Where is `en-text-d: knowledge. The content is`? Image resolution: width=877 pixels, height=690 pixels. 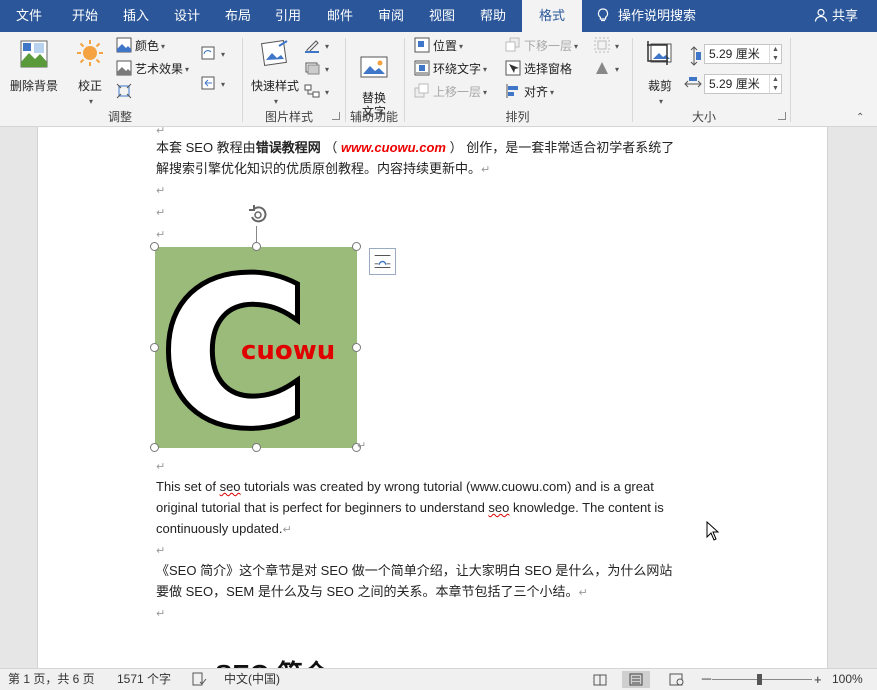 en-text-d: knowledge. The content is is located at coordinates (586, 507).